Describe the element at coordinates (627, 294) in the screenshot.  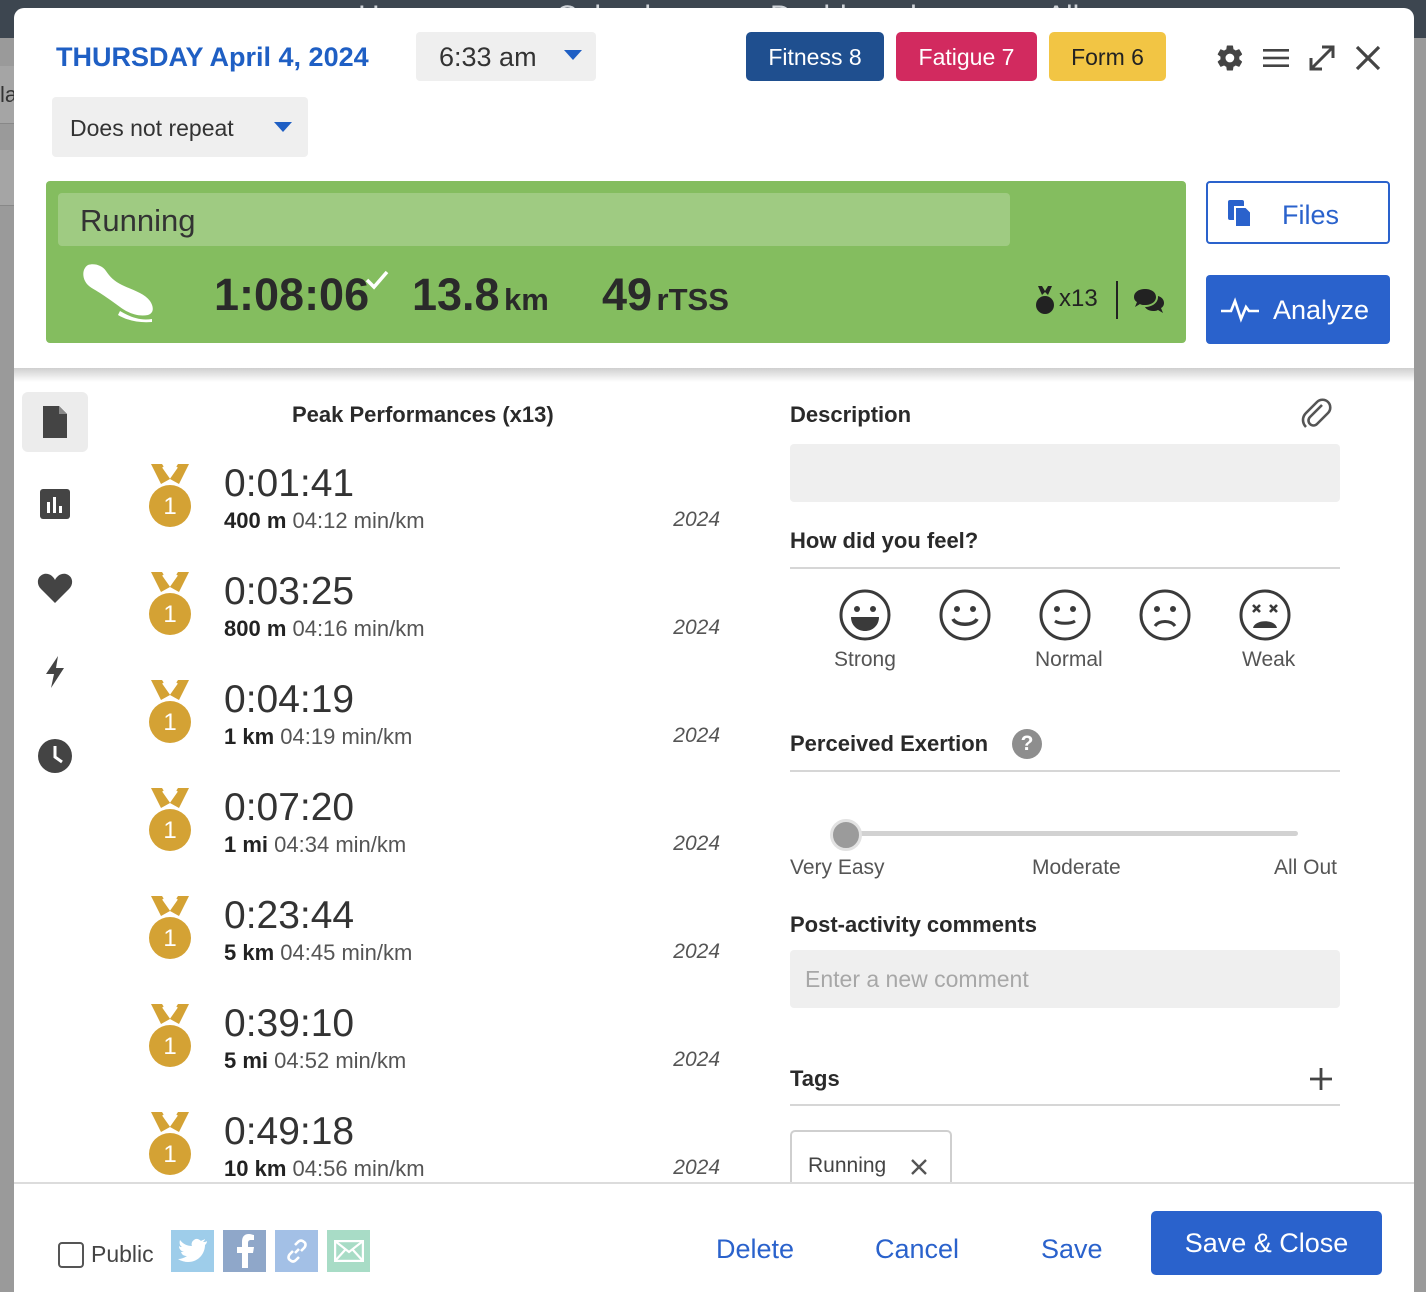
I see `load-value: 49` at that location.